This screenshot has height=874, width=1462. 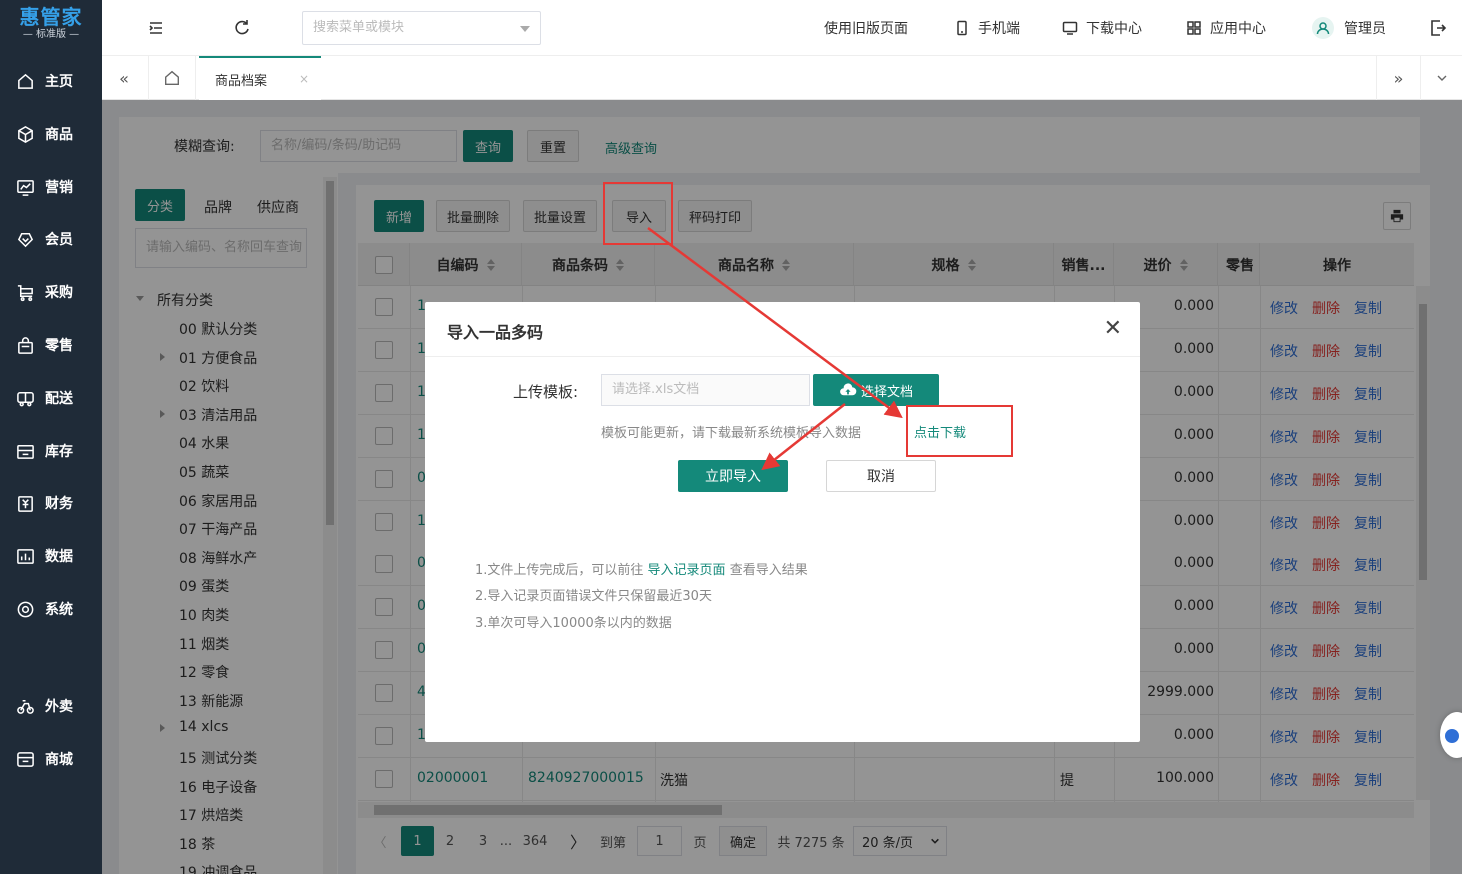 What do you see at coordinates (25, 503) in the screenshot?
I see `finance-icon` at bounding box center [25, 503].